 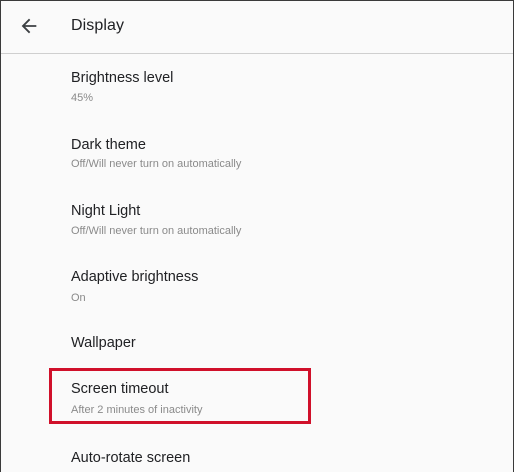 I want to click on setting-title: Dark theme, so click(x=108, y=145).